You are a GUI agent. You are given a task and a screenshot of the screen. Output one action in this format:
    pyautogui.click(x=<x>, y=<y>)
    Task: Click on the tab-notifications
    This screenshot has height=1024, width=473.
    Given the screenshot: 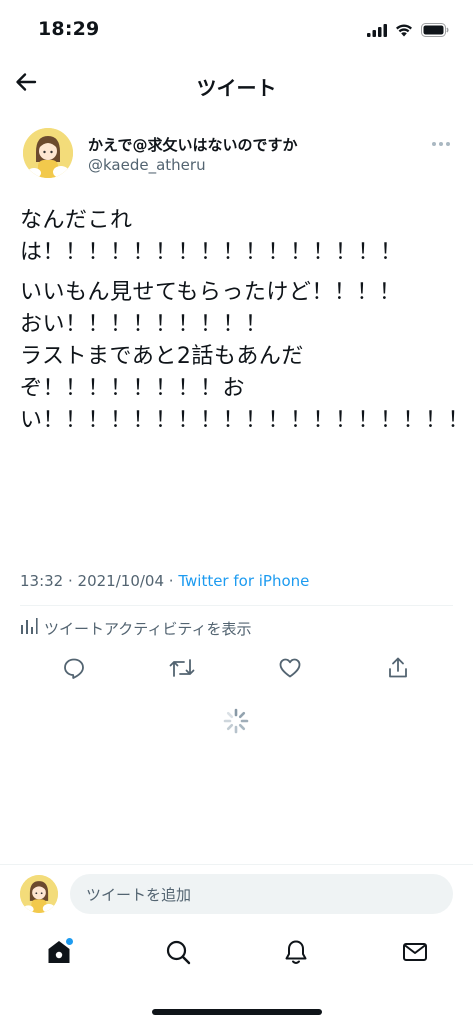 What is the action you would take?
    pyautogui.click(x=296, y=954)
    